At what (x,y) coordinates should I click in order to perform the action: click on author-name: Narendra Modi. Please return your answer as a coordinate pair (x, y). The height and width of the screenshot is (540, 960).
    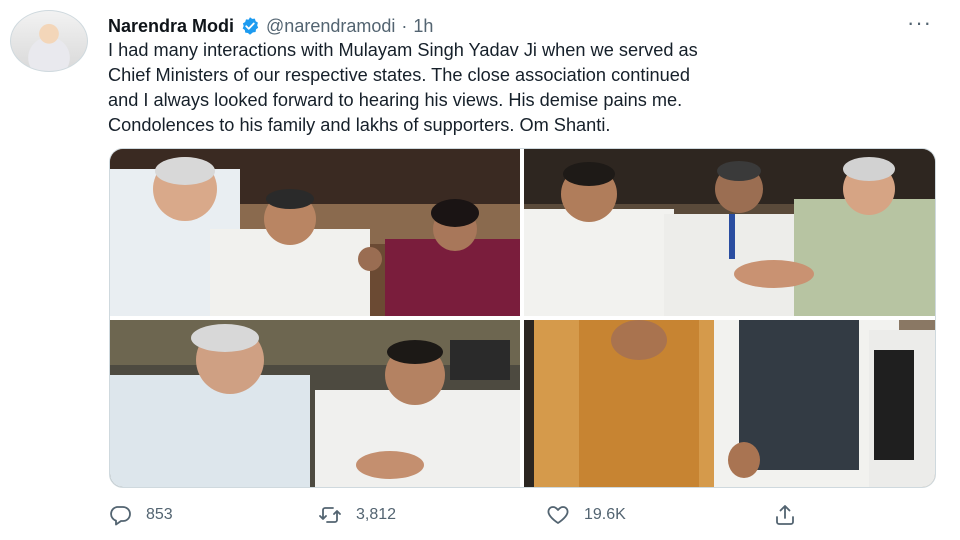
    Looking at the image, I should click on (171, 26).